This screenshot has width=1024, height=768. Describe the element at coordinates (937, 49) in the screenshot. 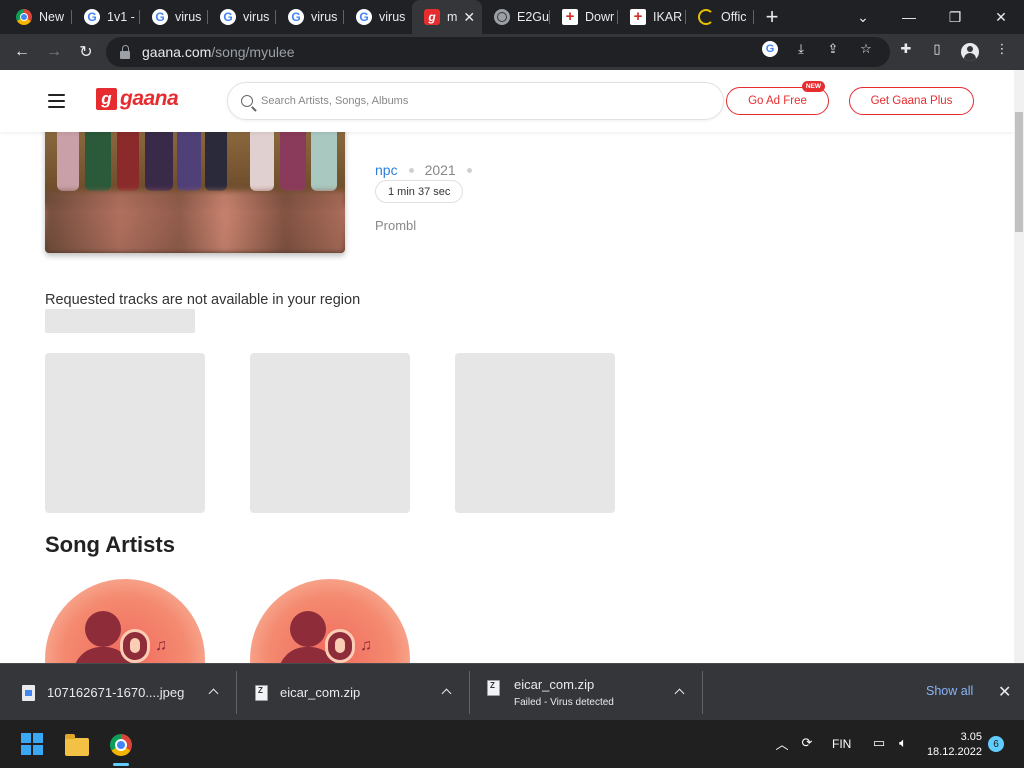

I see `side-panel-icon: ▯` at that location.